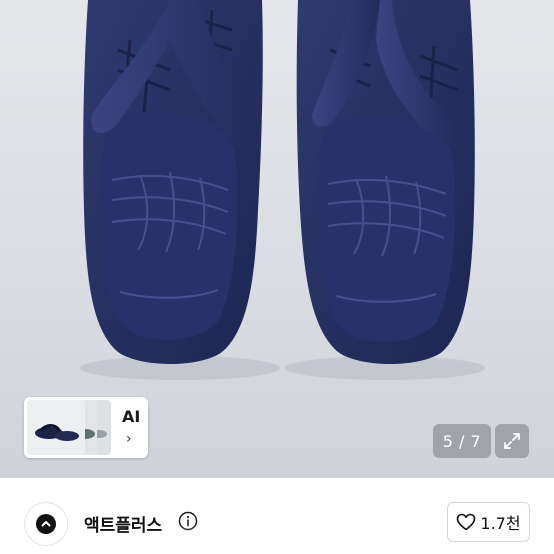  I want to click on like-button: 1.7천, so click(488, 522).